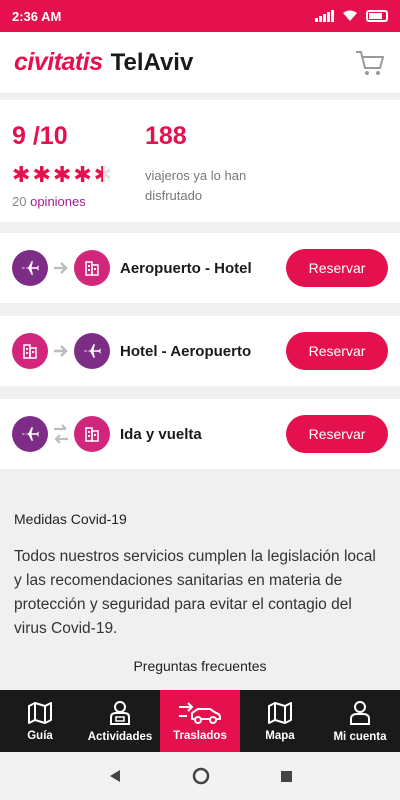 Image resolution: width=400 pixels, height=800 pixels. I want to click on car-transfer-icon, so click(200, 712).